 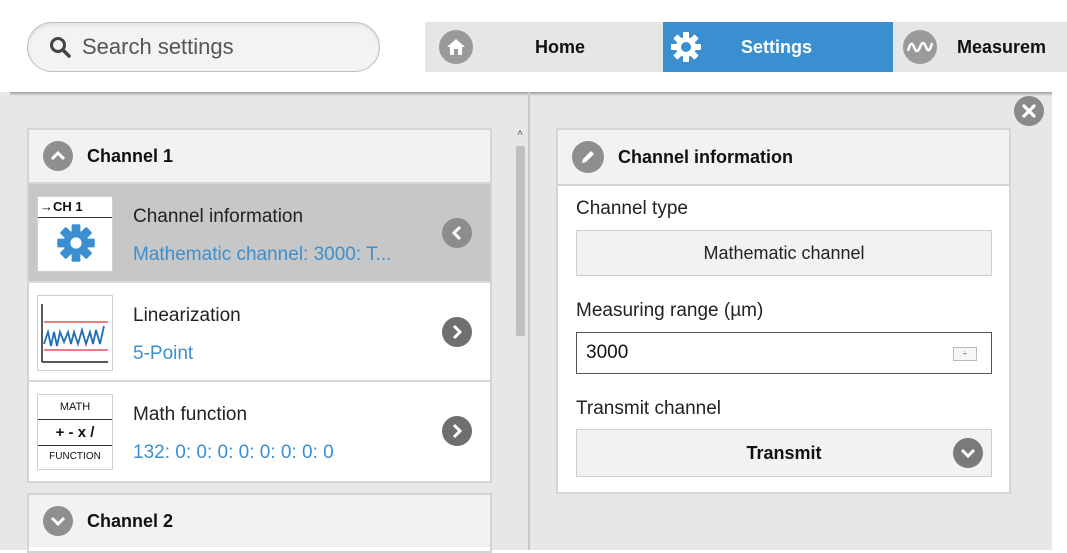 What do you see at coordinates (670, 310) in the screenshot?
I see `measuring-range-label: Measuring range (µm)` at bounding box center [670, 310].